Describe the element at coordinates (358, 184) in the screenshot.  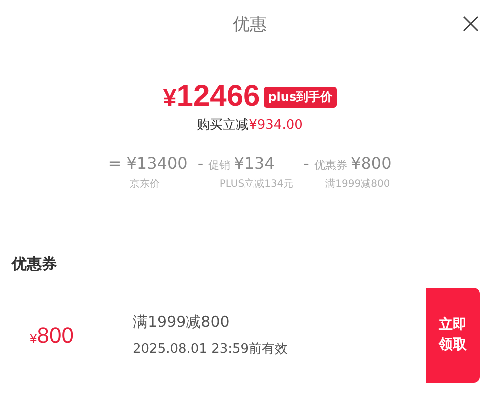
I see `price-note: 满1999减800` at that location.